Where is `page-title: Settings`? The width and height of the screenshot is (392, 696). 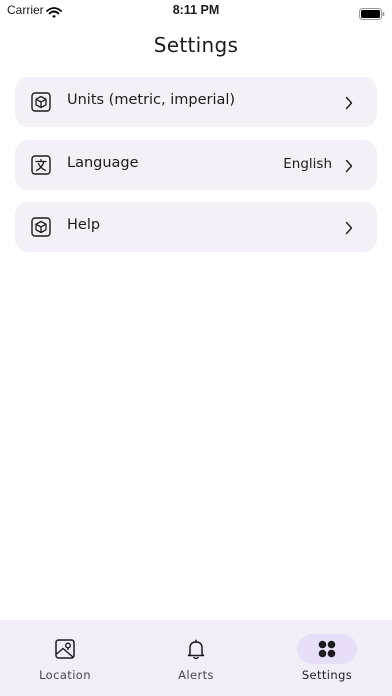
page-title: Settings is located at coordinates (196, 45).